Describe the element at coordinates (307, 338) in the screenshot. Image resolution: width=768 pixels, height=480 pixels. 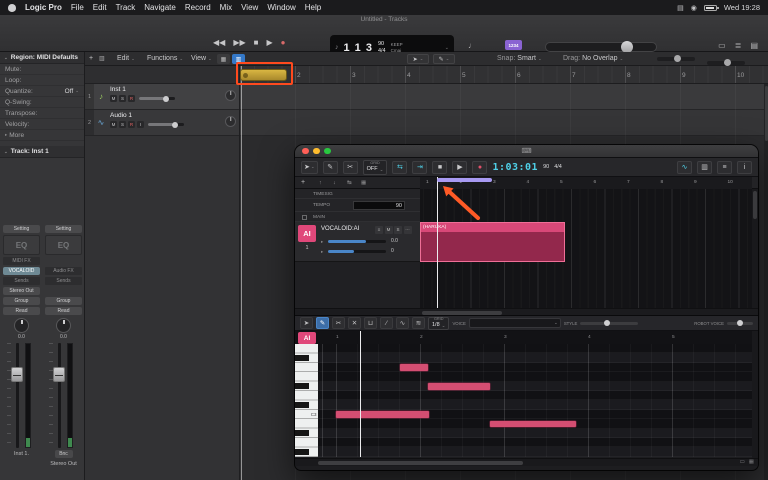
I see `voice-part-badge: AI` at that location.